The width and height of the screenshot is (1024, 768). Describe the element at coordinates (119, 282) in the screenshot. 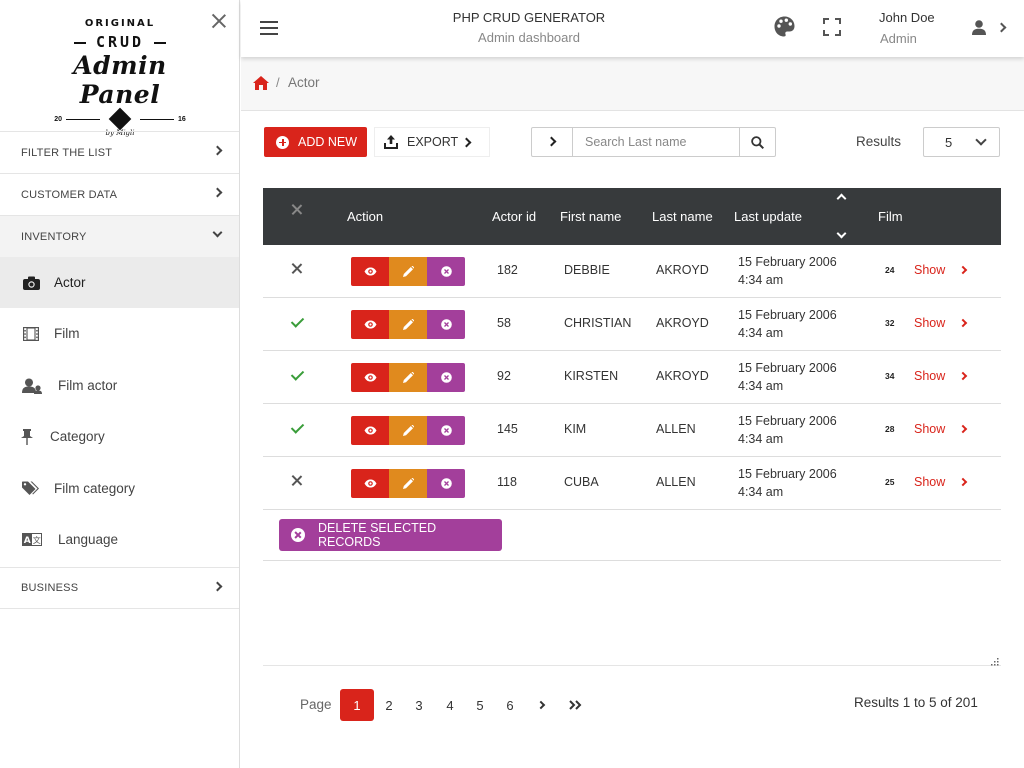

I see `sidebar-item-actor: Actor` at that location.